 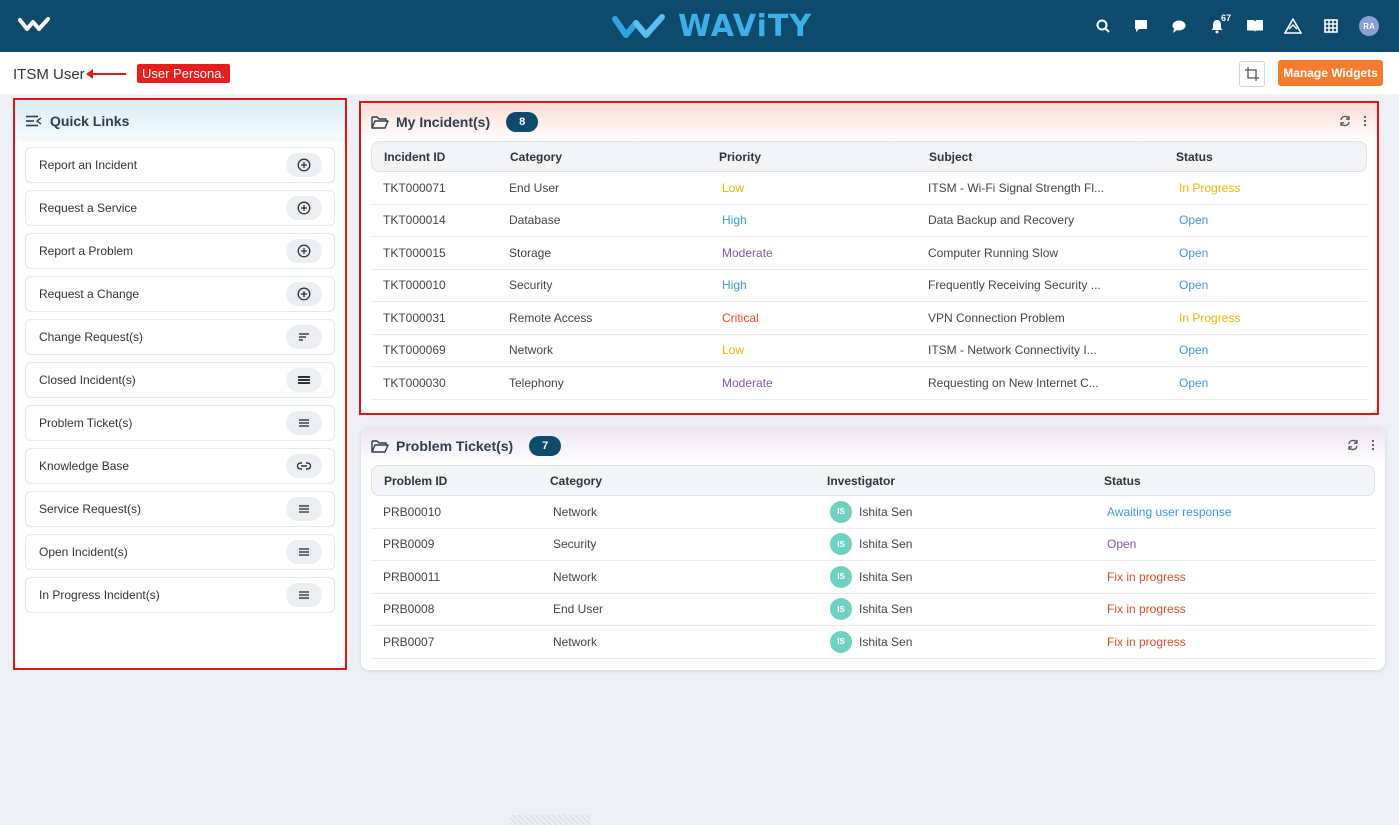 I want to click on incidents-count-badge: 8, so click(x=522, y=122).